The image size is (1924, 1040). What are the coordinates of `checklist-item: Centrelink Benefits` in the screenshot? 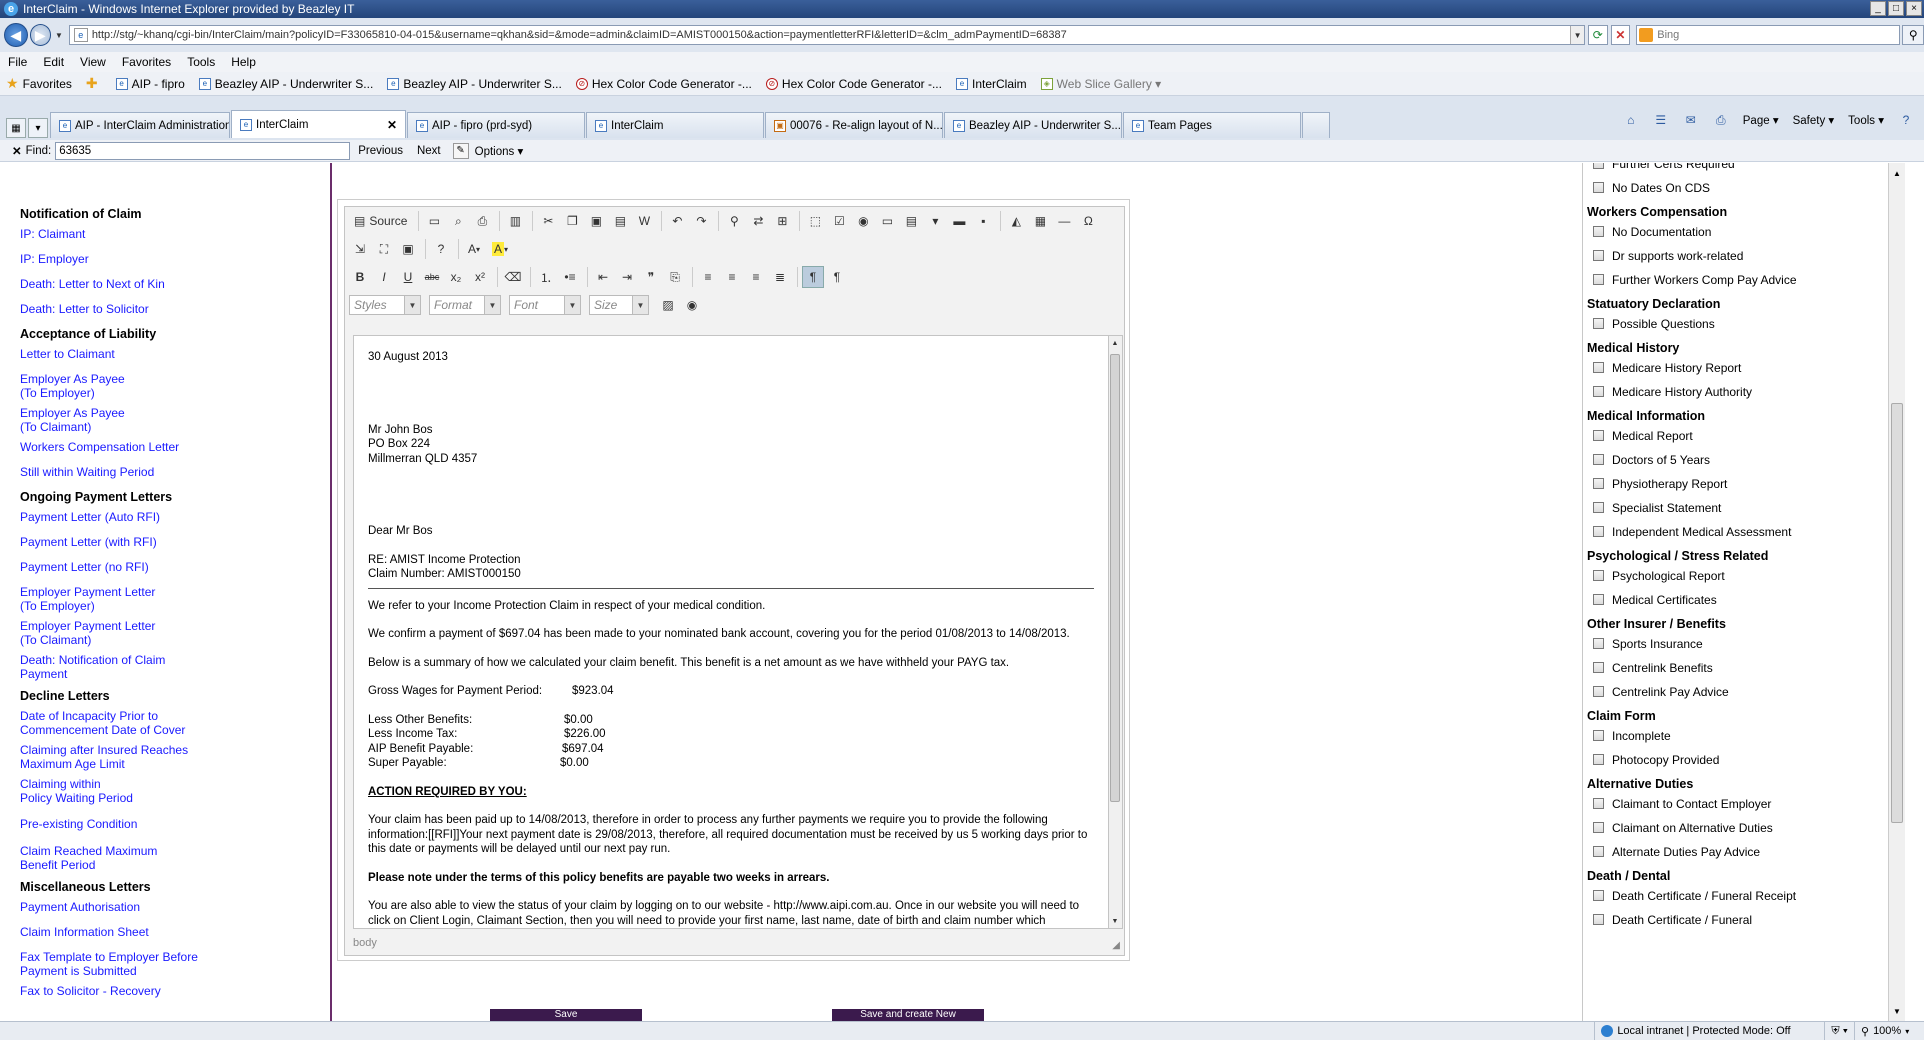 It's located at (1735, 668).